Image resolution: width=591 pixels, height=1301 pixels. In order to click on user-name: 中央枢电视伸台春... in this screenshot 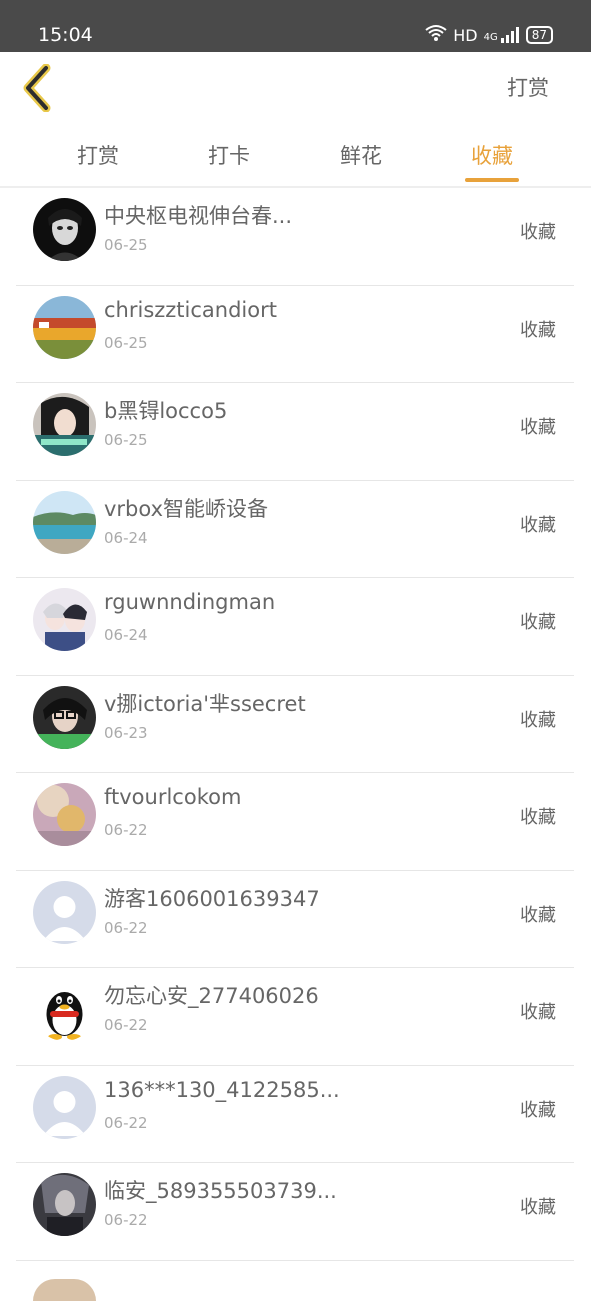, I will do `click(198, 216)`.